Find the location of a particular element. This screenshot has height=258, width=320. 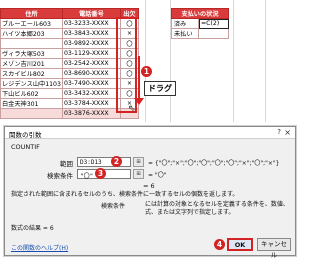

summary-row: 未払い is located at coordinates (200, 33).